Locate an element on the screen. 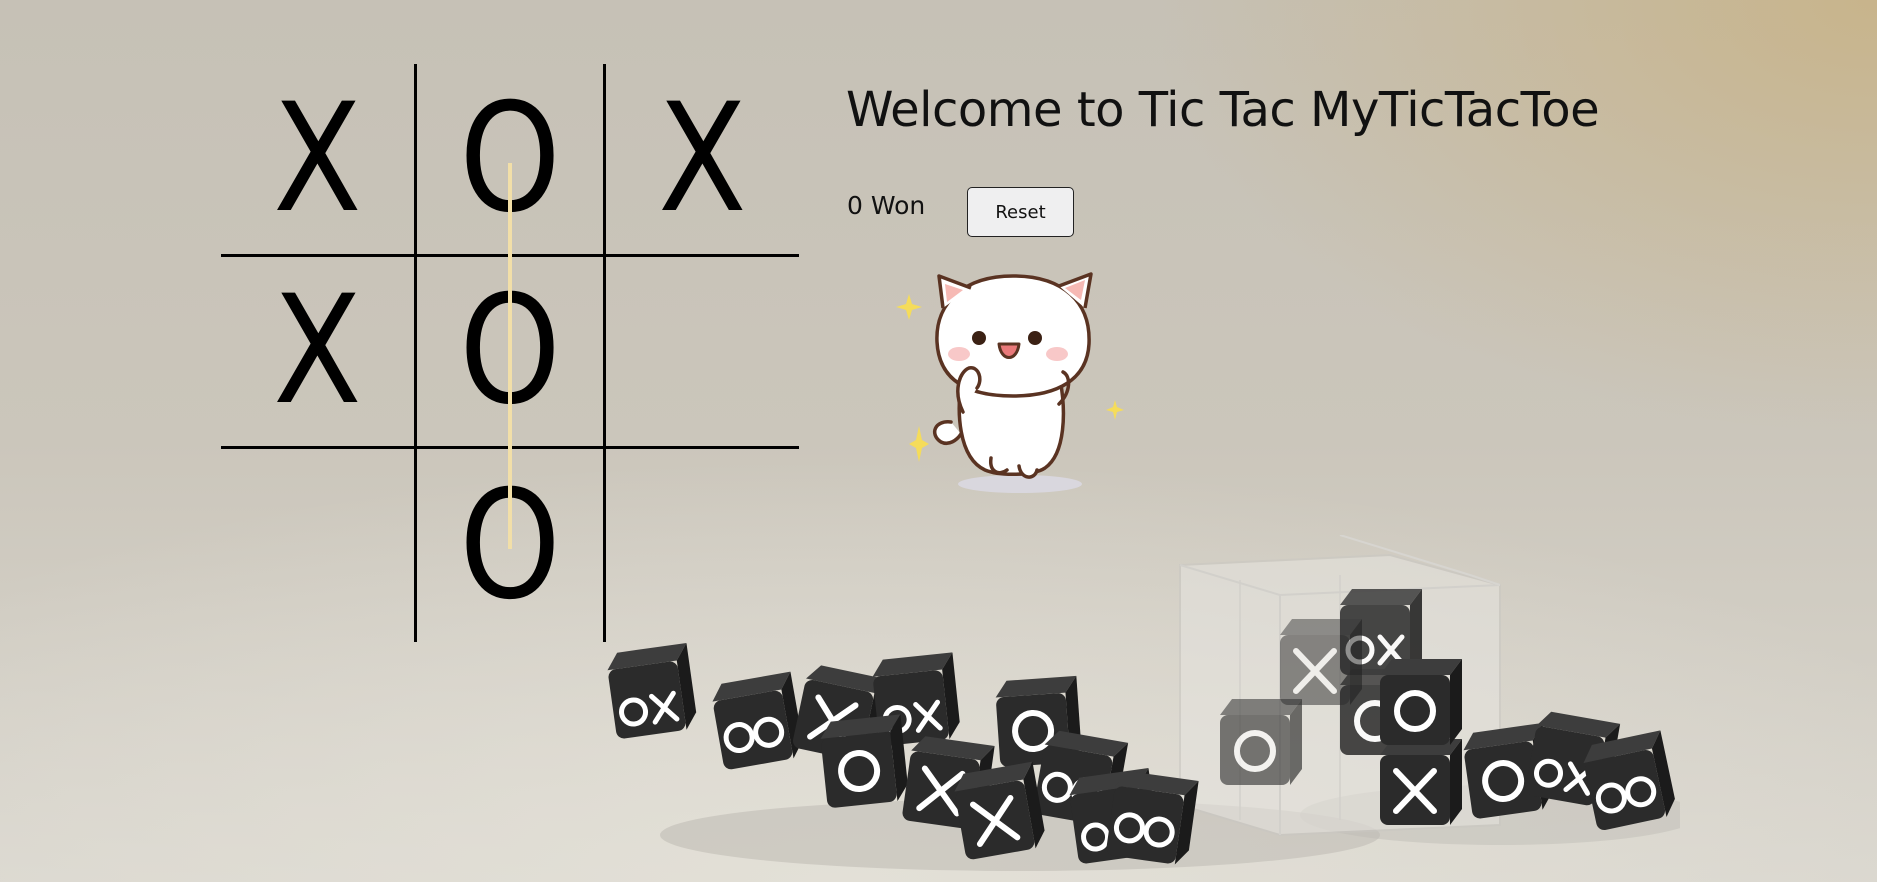  board-cell-1: X is located at coordinates (317, 160).